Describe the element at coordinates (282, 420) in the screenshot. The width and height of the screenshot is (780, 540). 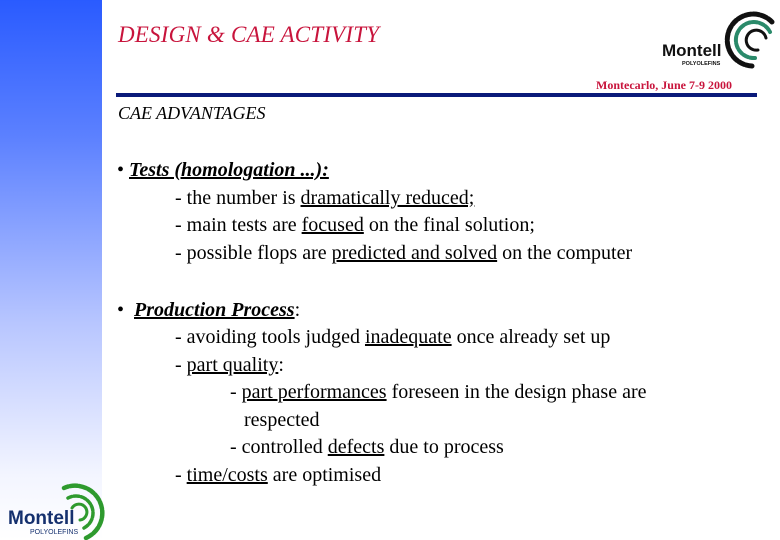
I see `list-item-continuation: respected` at that location.